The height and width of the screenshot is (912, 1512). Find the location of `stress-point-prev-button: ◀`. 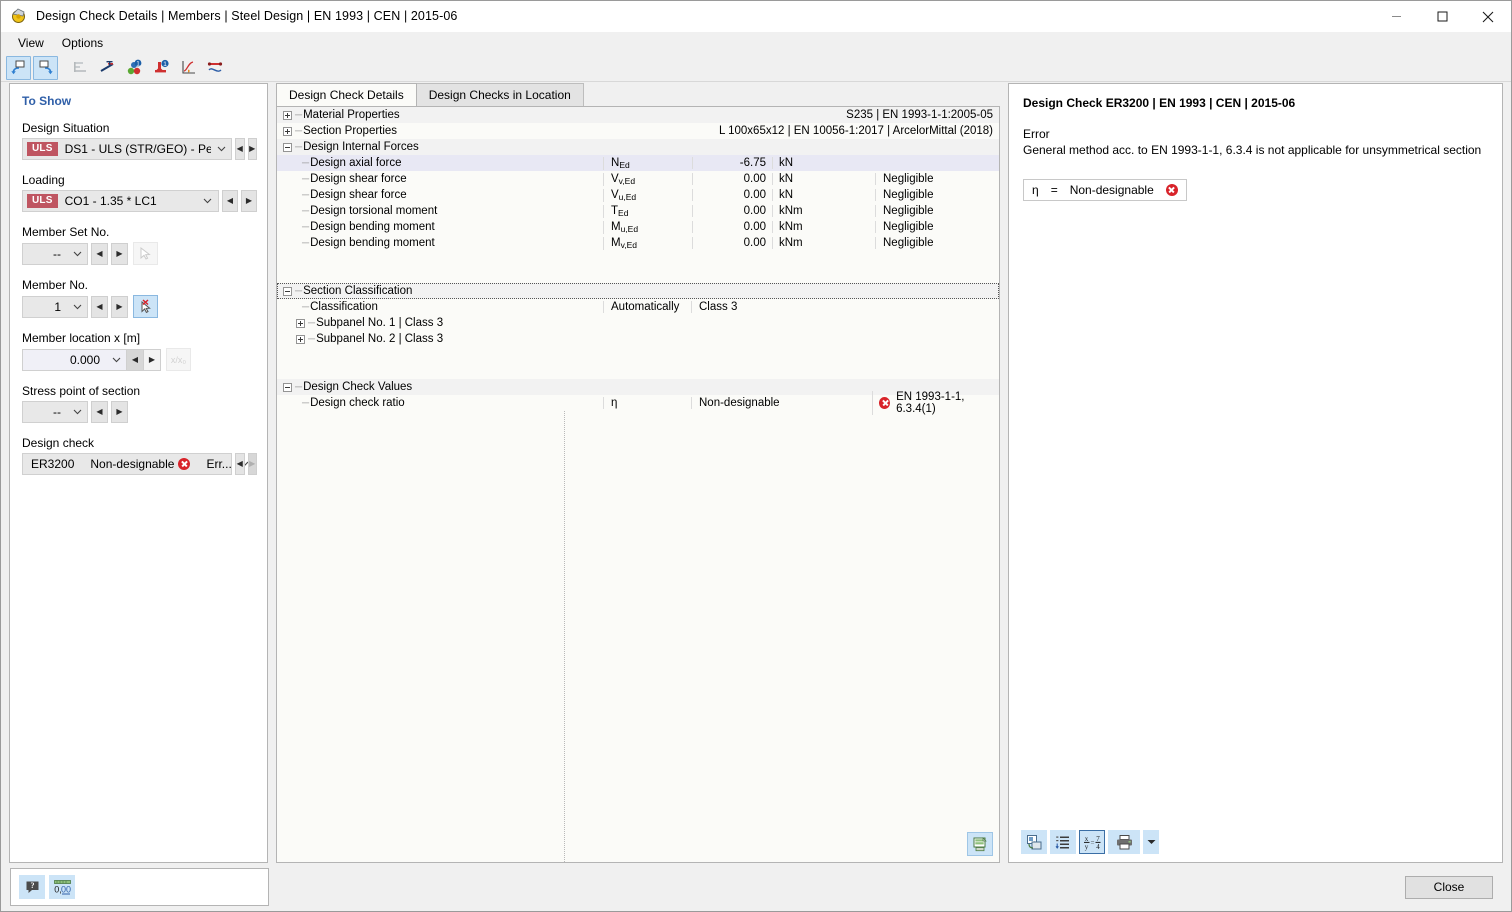

stress-point-prev-button: ◀ is located at coordinates (99, 412).